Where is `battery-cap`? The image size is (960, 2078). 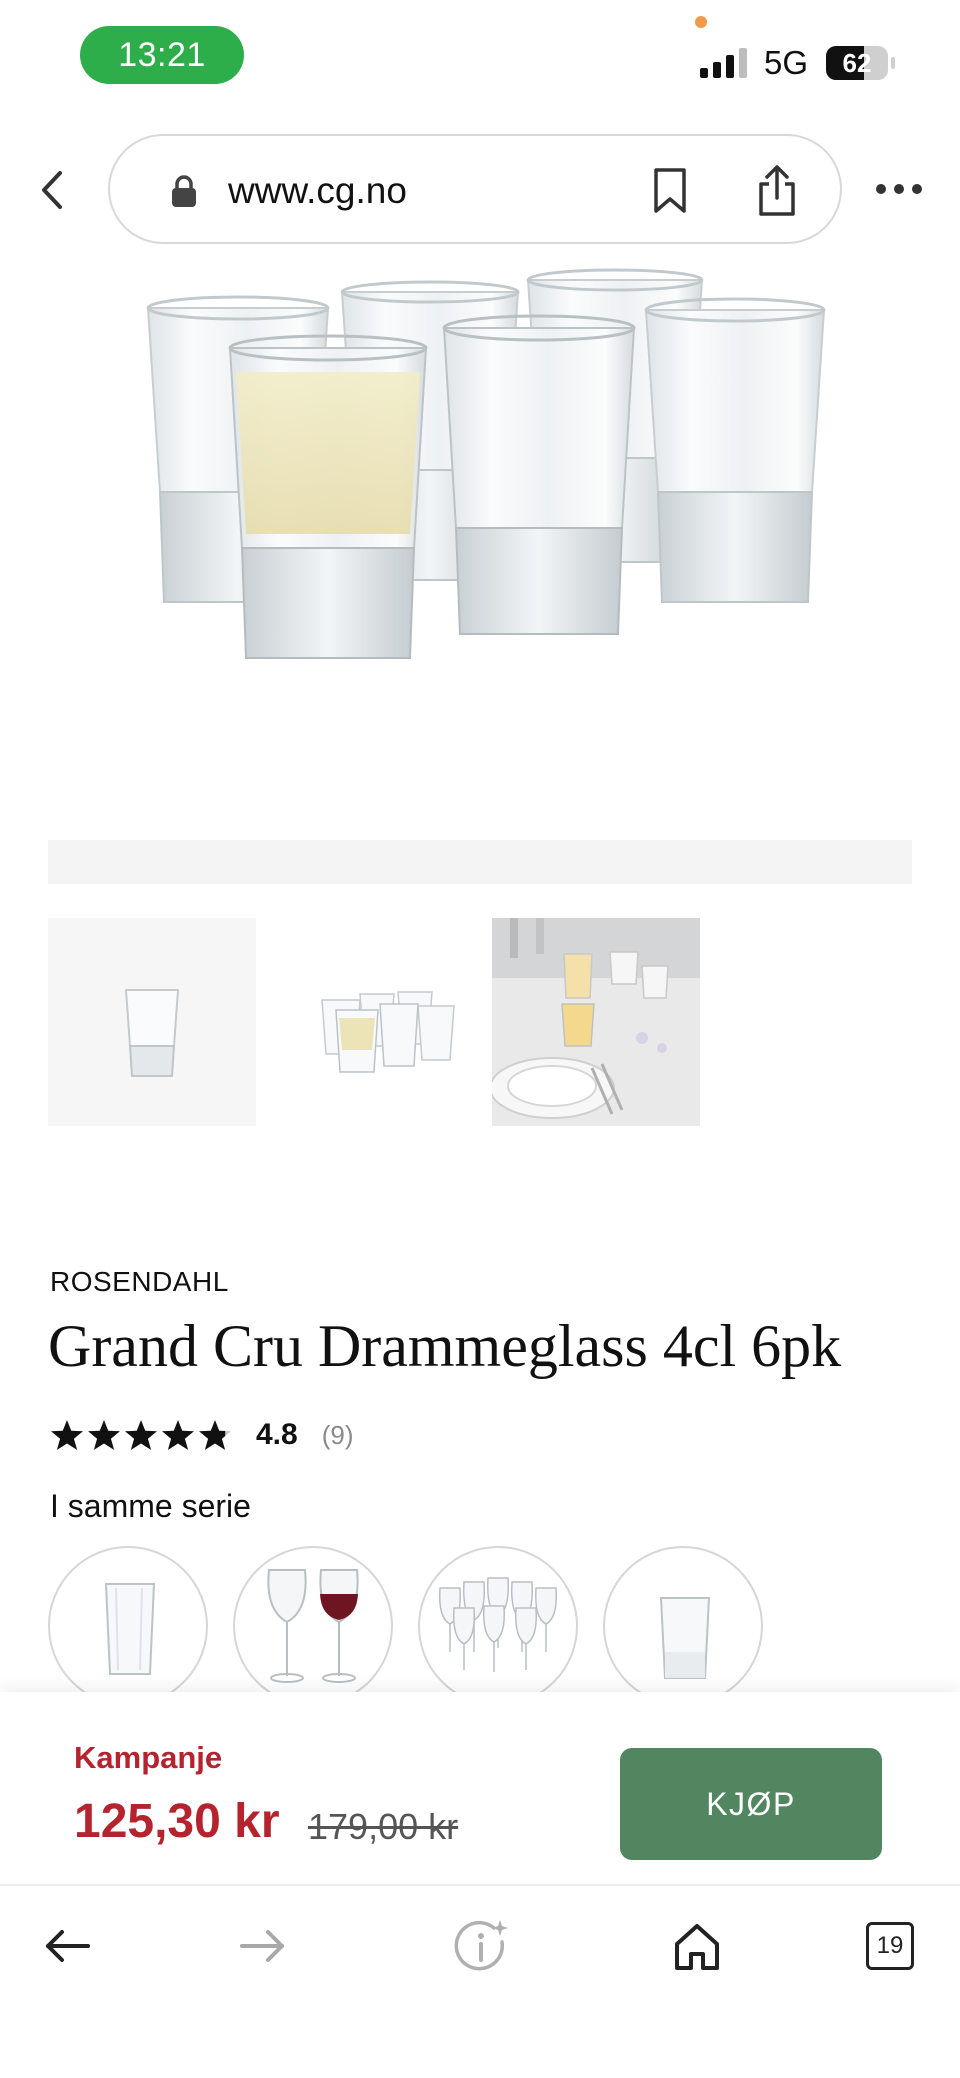
battery-cap is located at coordinates (893, 63).